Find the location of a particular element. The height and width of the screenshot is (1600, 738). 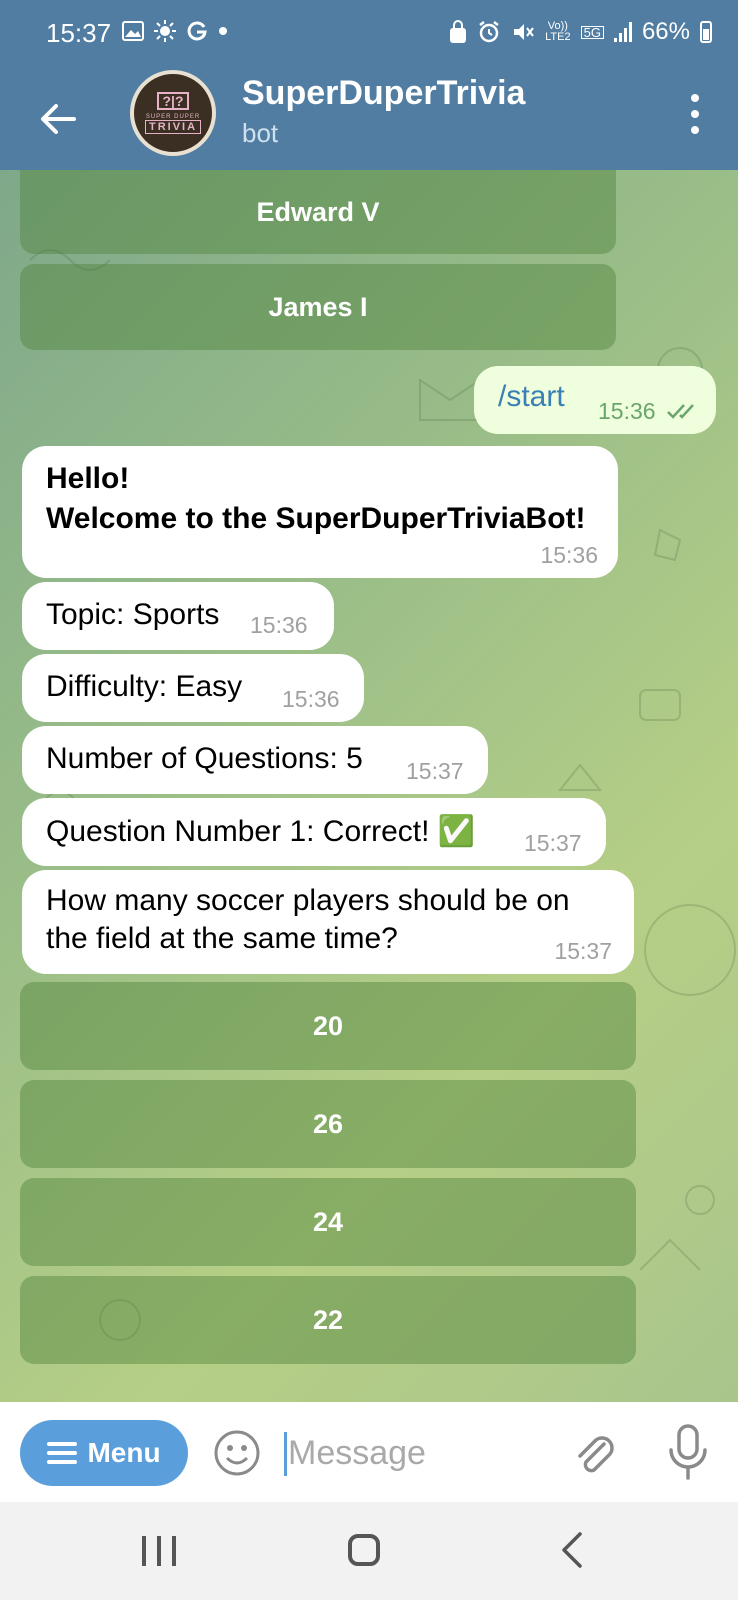

keyboard-button-label: James I is located at coordinates (318, 306).